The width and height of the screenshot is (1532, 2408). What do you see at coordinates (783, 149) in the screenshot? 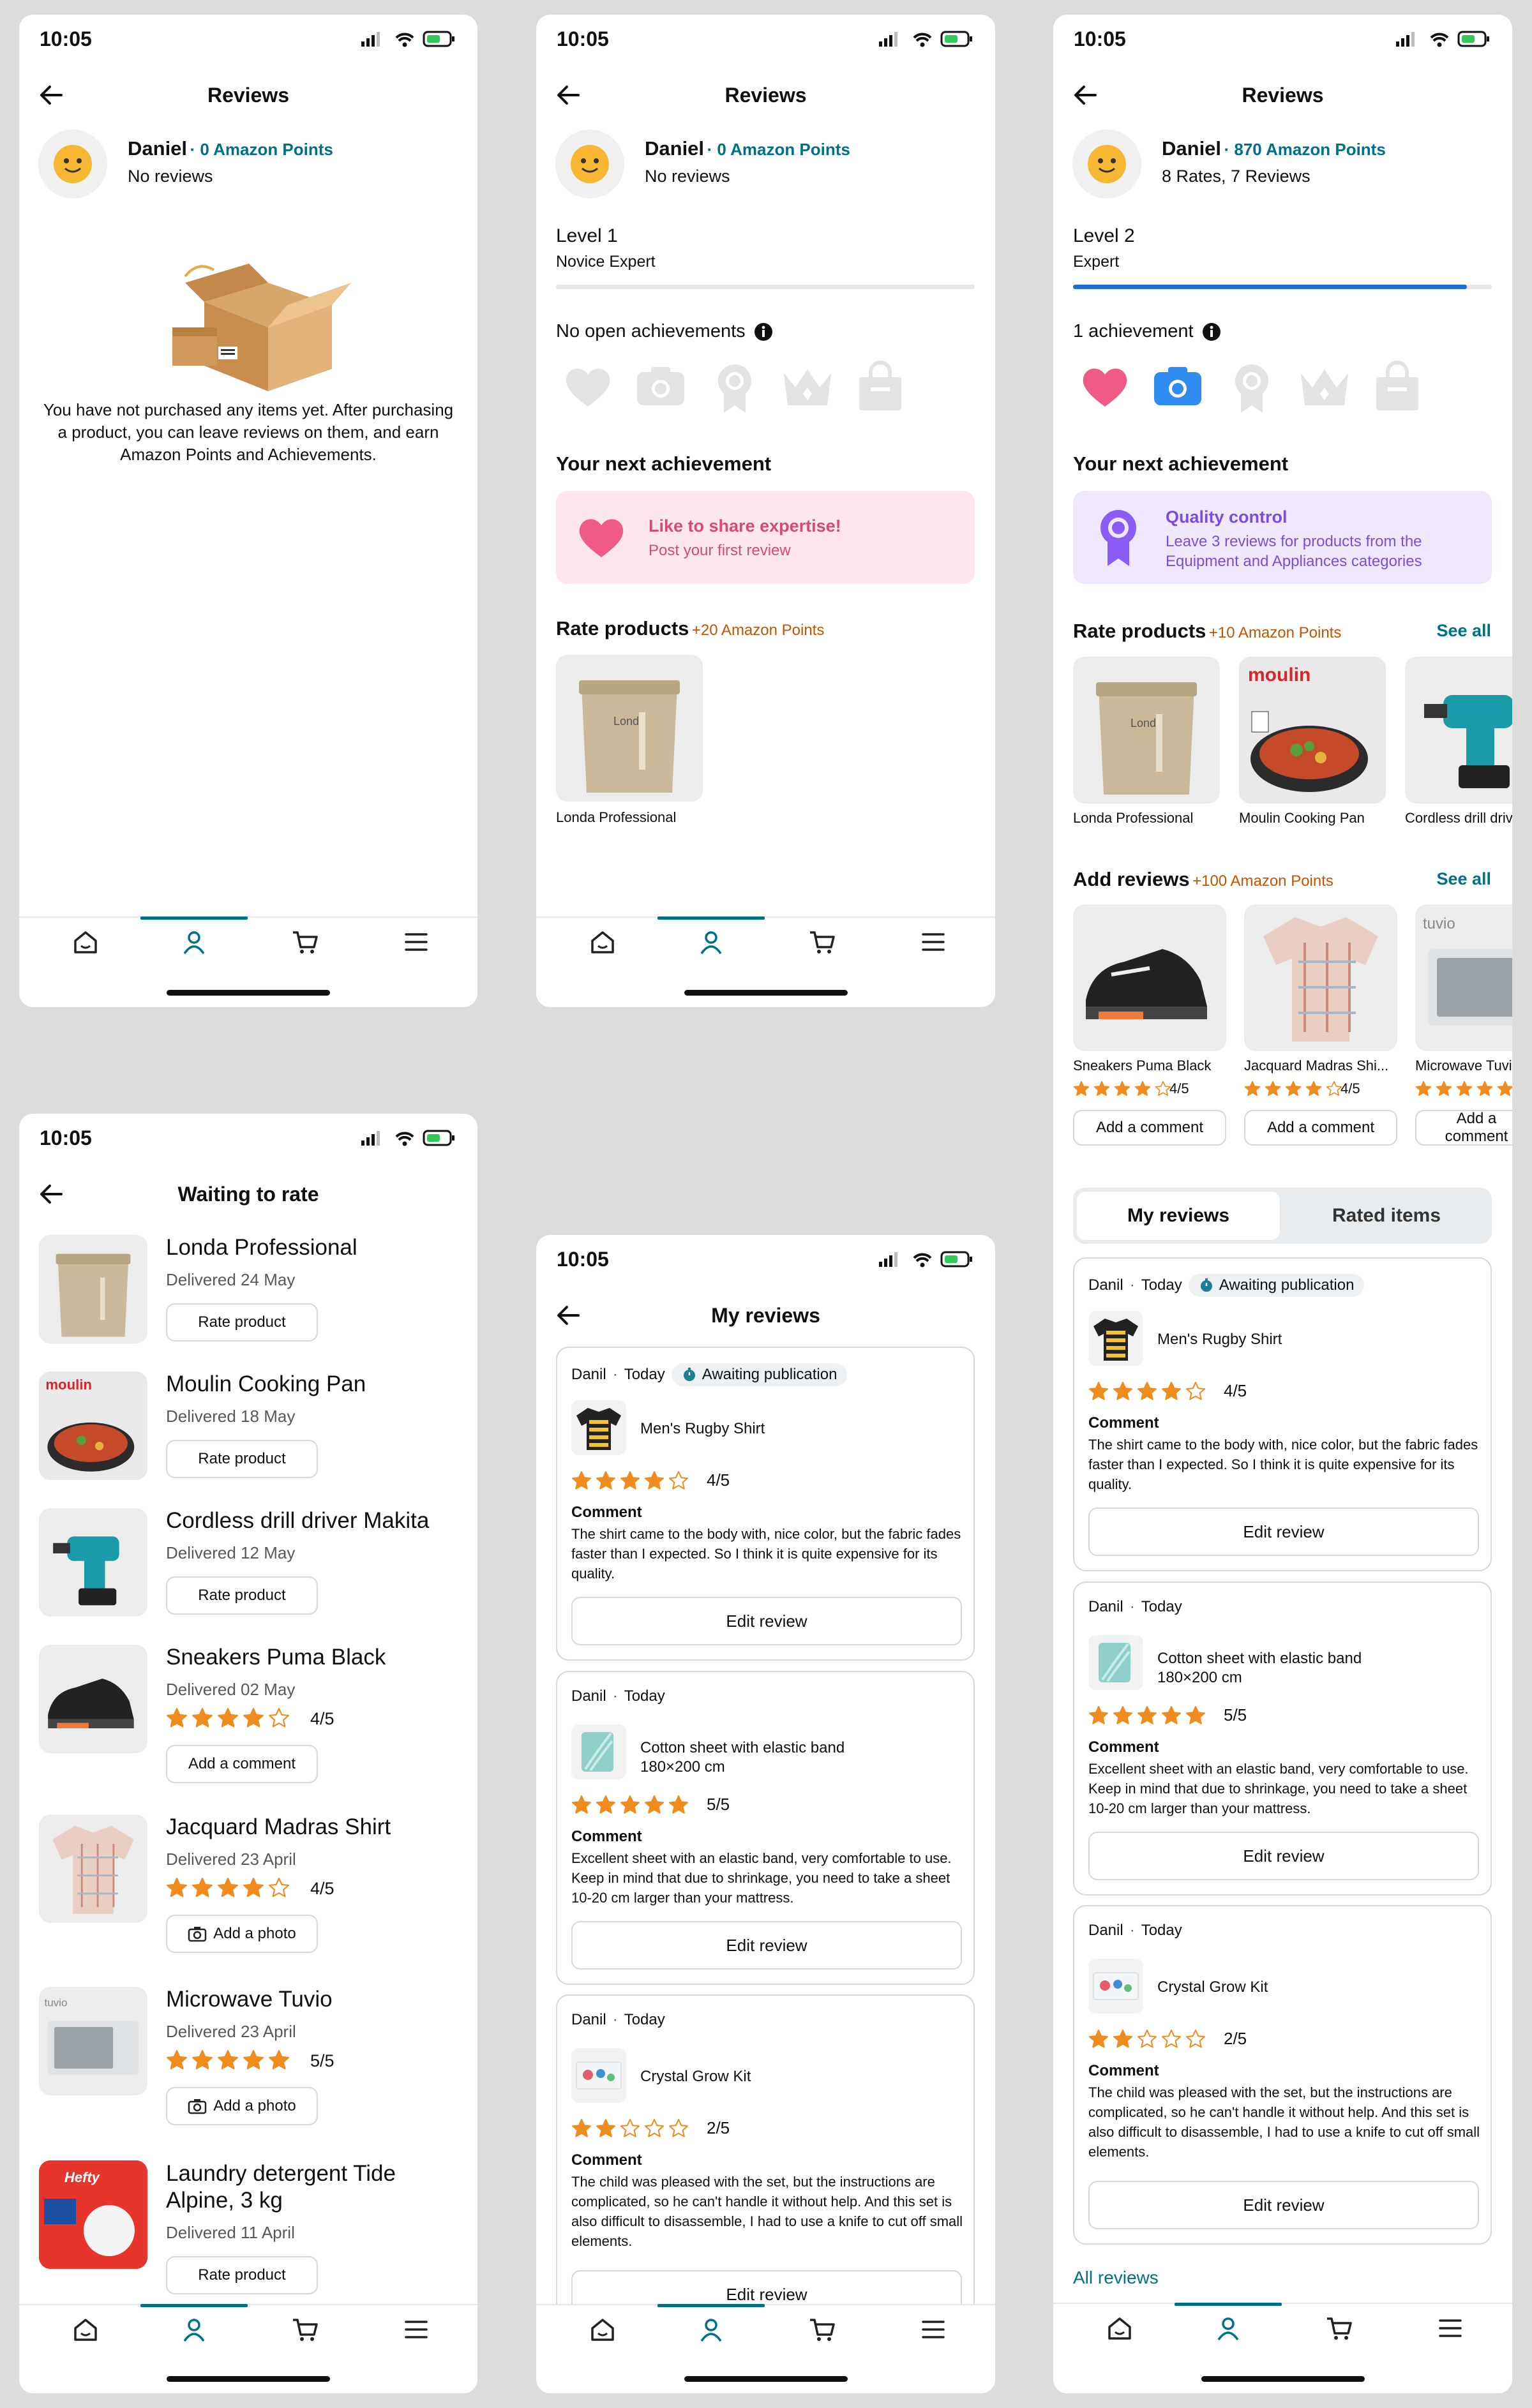
I see `user-points: 0 Amazon Points` at bounding box center [783, 149].